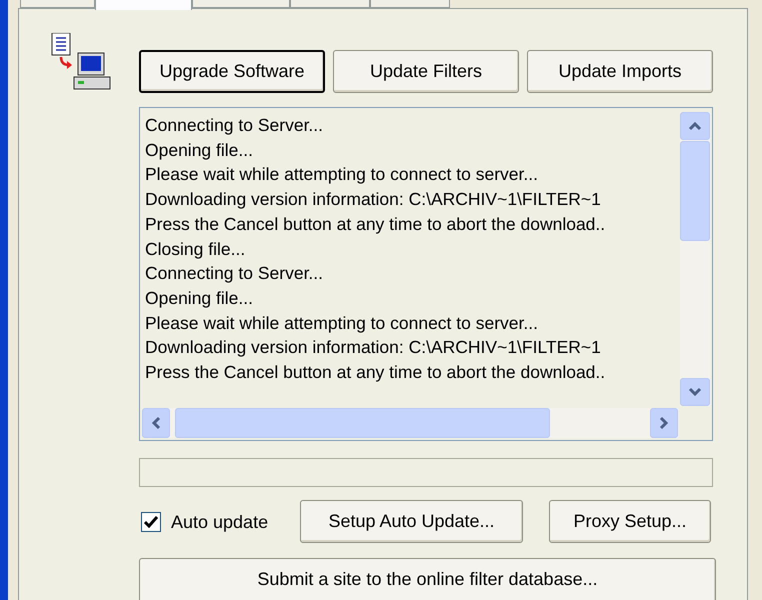  What do you see at coordinates (232, 71) in the screenshot?
I see `action-button: Upgrade Software` at bounding box center [232, 71].